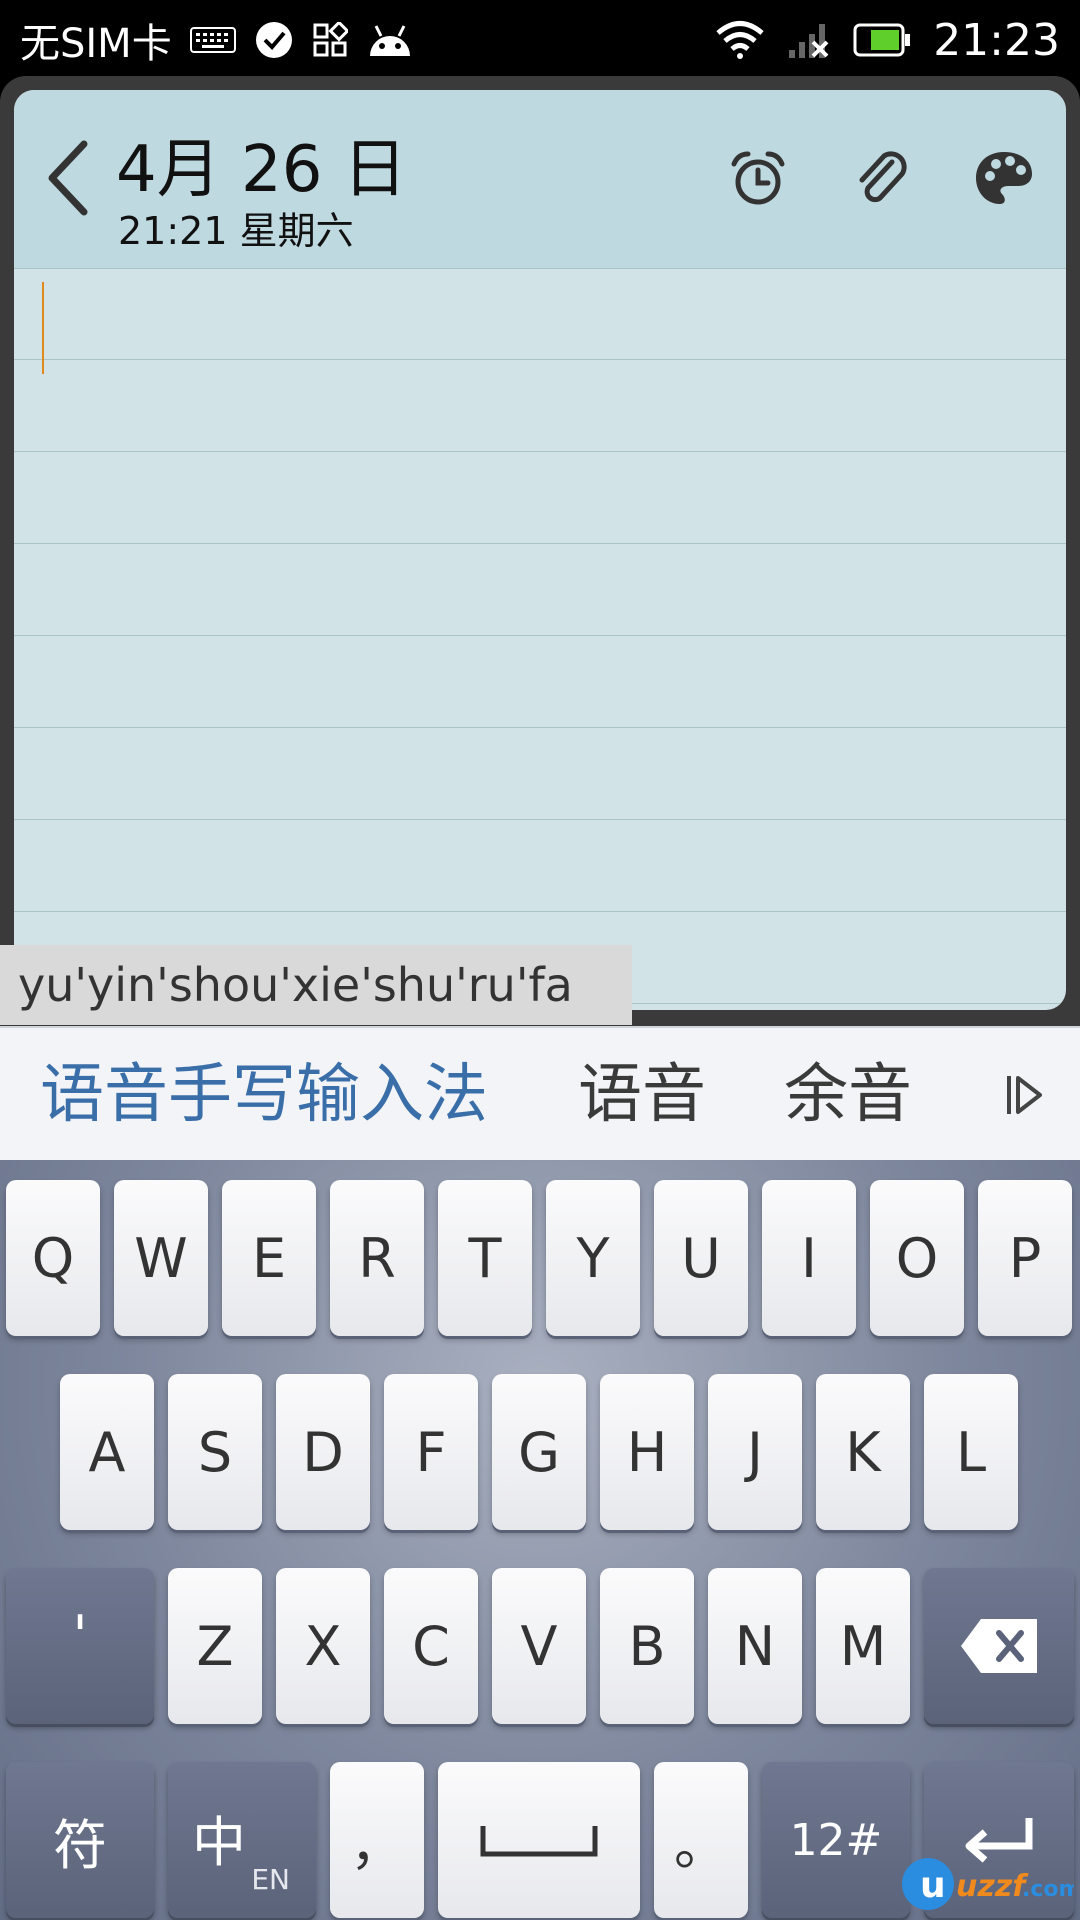 The height and width of the screenshot is (1920, 1080). What do you see at coordinates (809, 40) in the screenshot?
I see `no-signal-icon` at bounding box center [809, 40].